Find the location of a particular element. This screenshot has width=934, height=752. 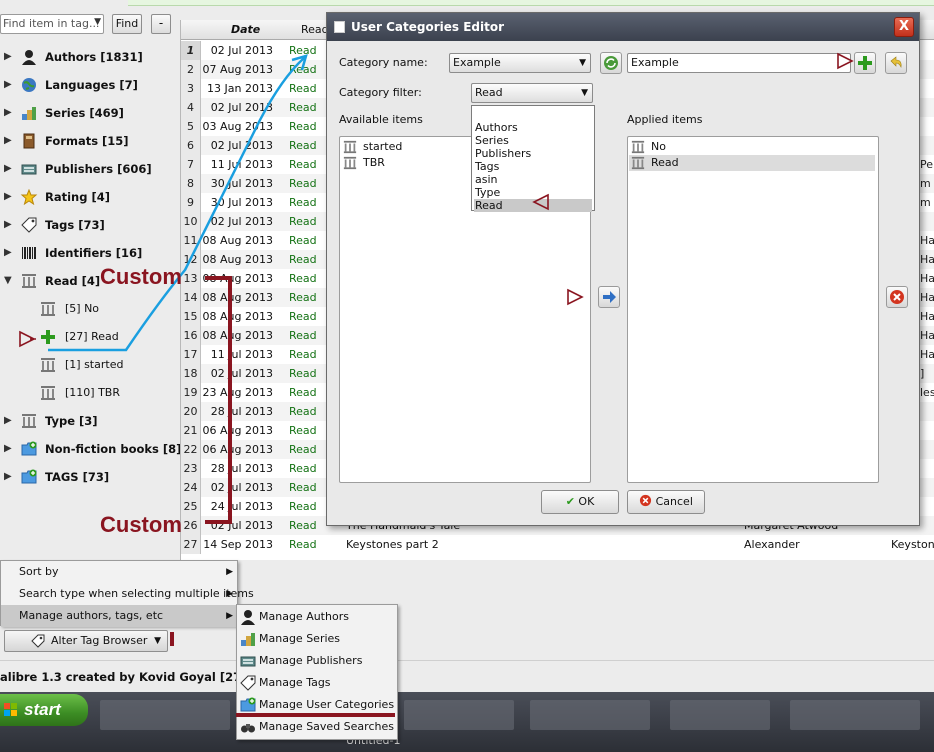

ok-button: ✔ OK is located at coordinates (580, 502).